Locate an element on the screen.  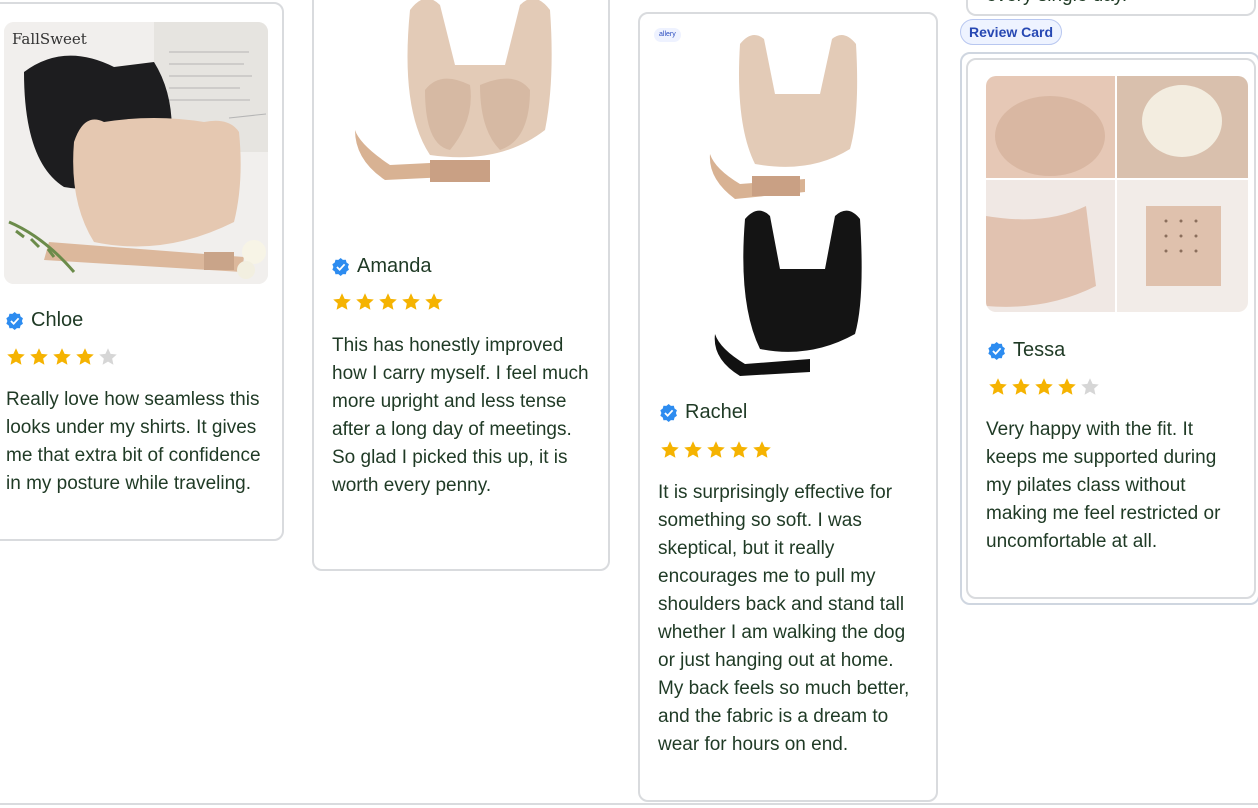
review-photo: FallSweet is located at coordinates (136, 153).